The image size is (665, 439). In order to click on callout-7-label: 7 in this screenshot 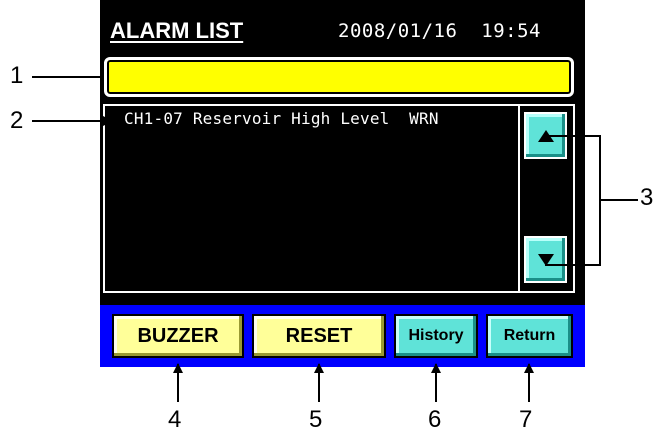, I will do `click(526, 419)`.